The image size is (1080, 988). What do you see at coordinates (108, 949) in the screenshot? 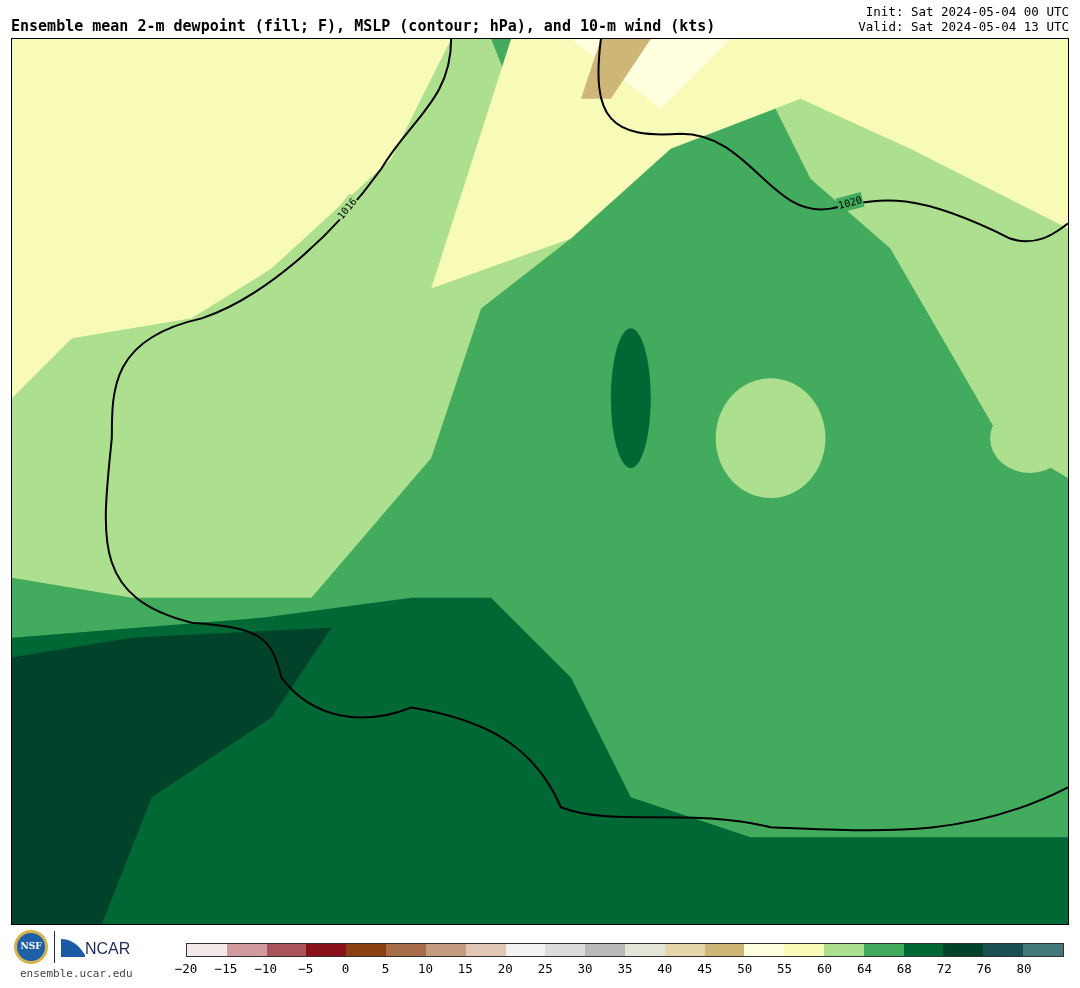
I see `ncar-logo-text: NCAR` at bounding box center [108, 949].